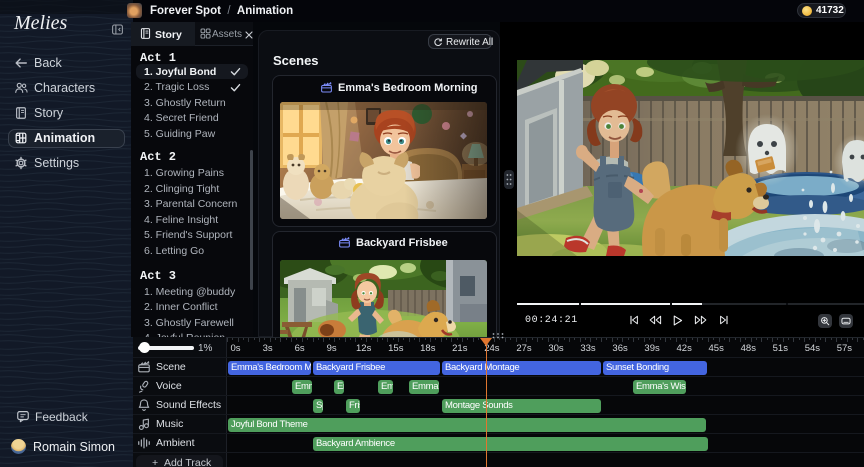 The height and width of the screenshot is (467, 864). I want to click on svg-text: Melies, so click(40, 23).